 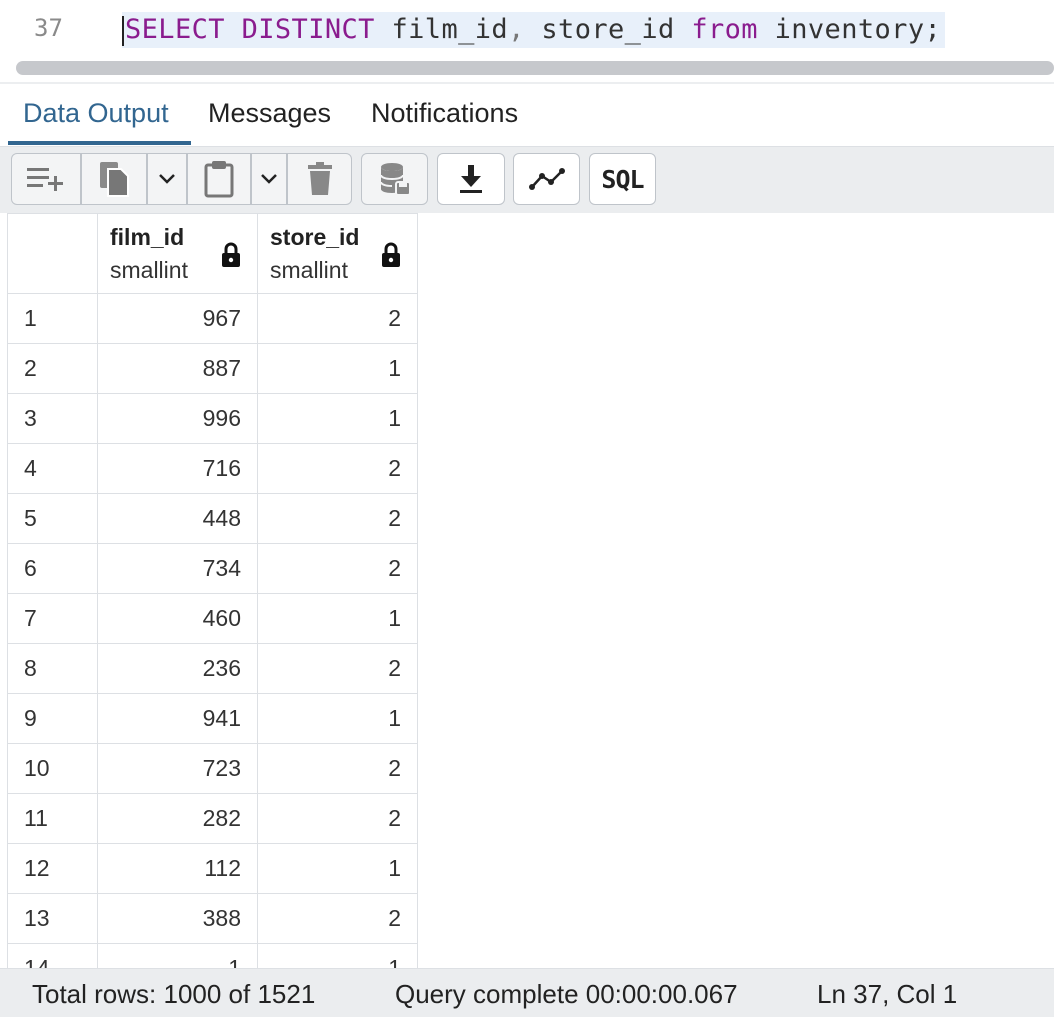 I want to click on paste-button, so click(x=219, y=179).